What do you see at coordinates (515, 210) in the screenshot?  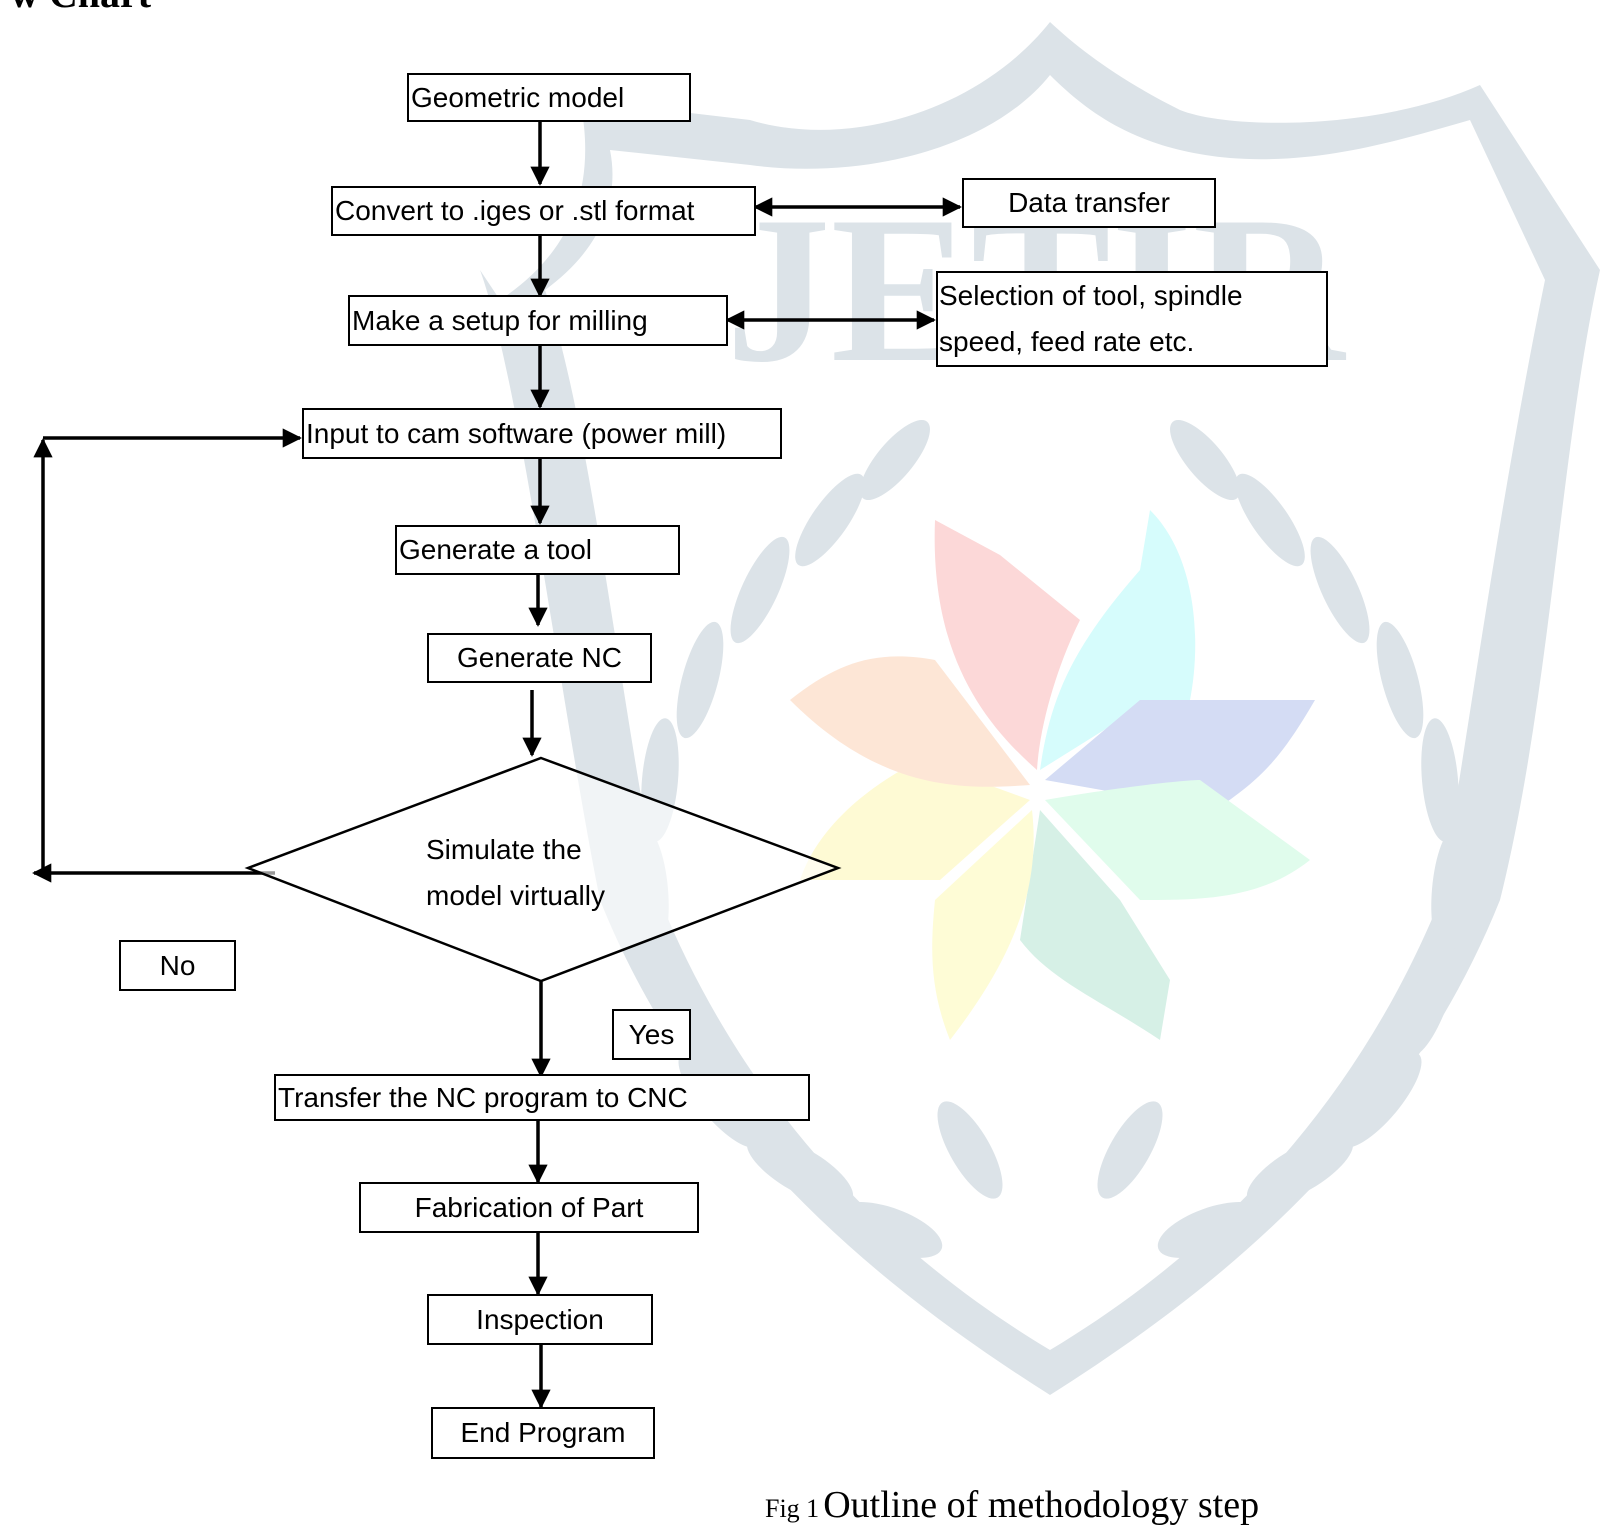 I see `step-label: Convert to .iges or .stl format` at bounding box center [515, 210].